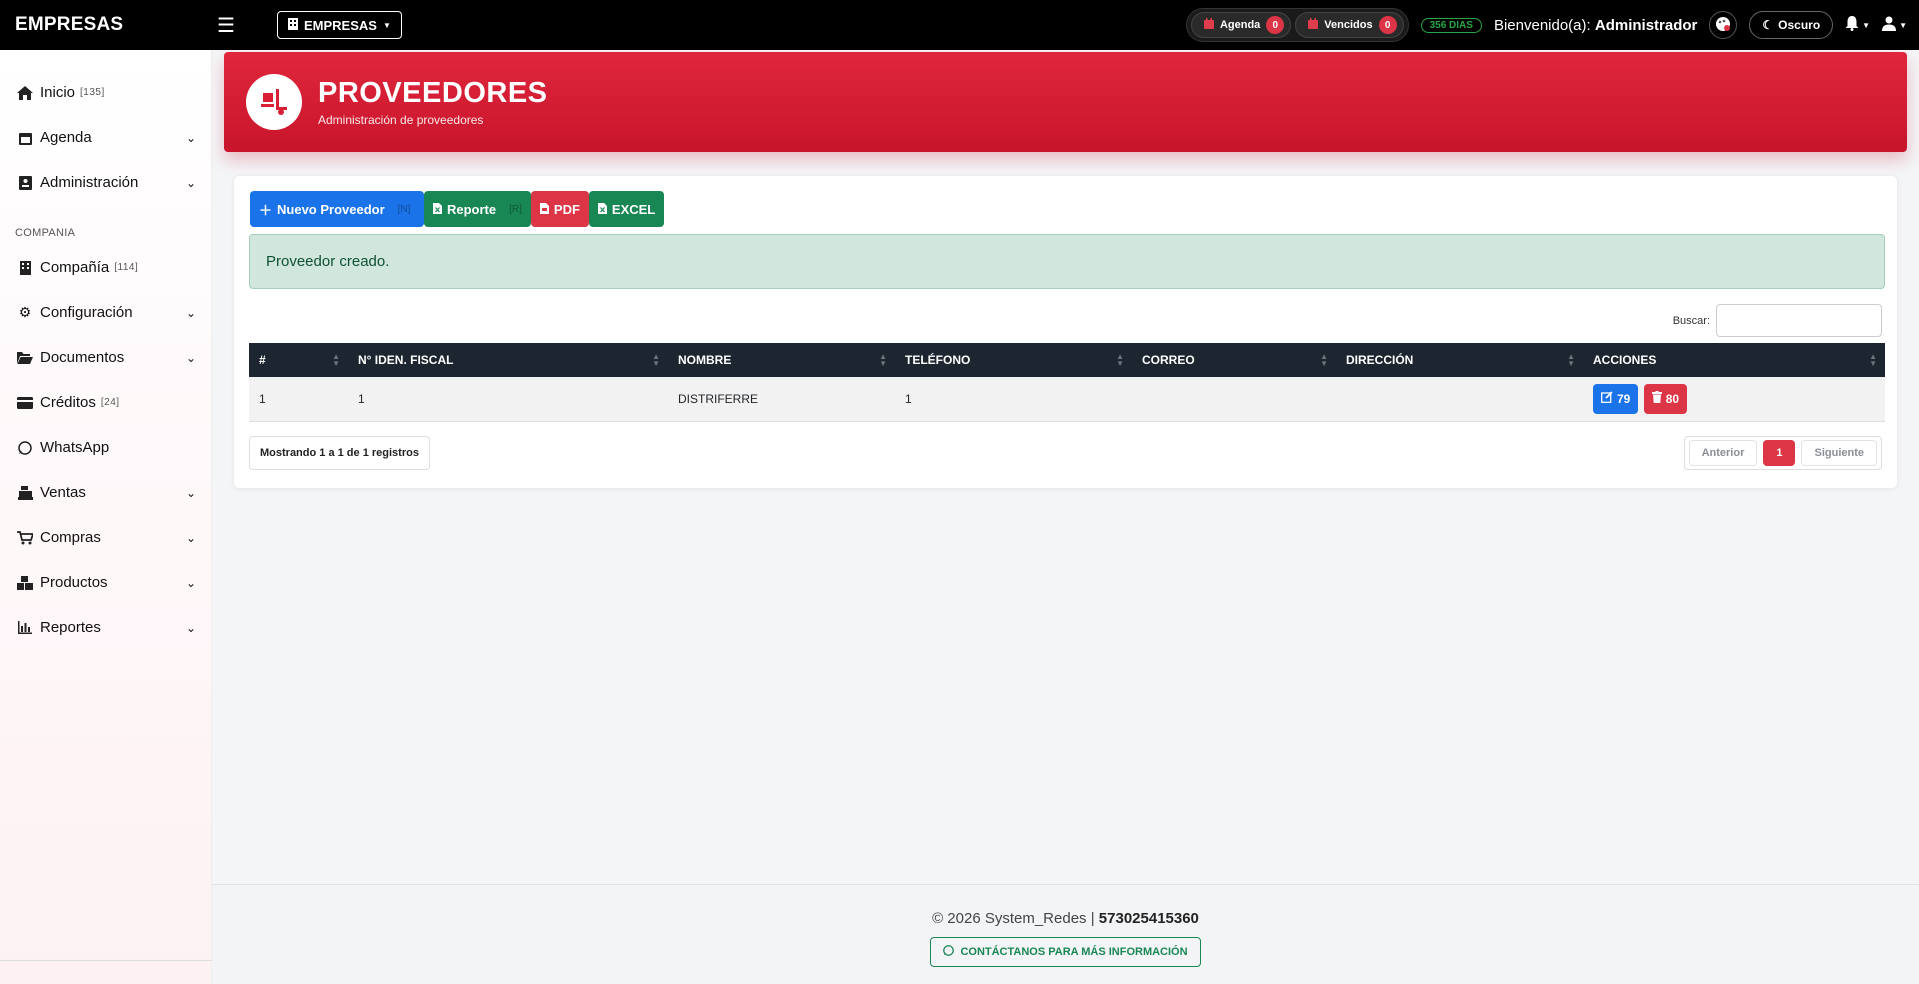  What do you see at coordinates (1852, 25) in the screenshot?
I see `bell-icon` at bounding box center [1852, 25].